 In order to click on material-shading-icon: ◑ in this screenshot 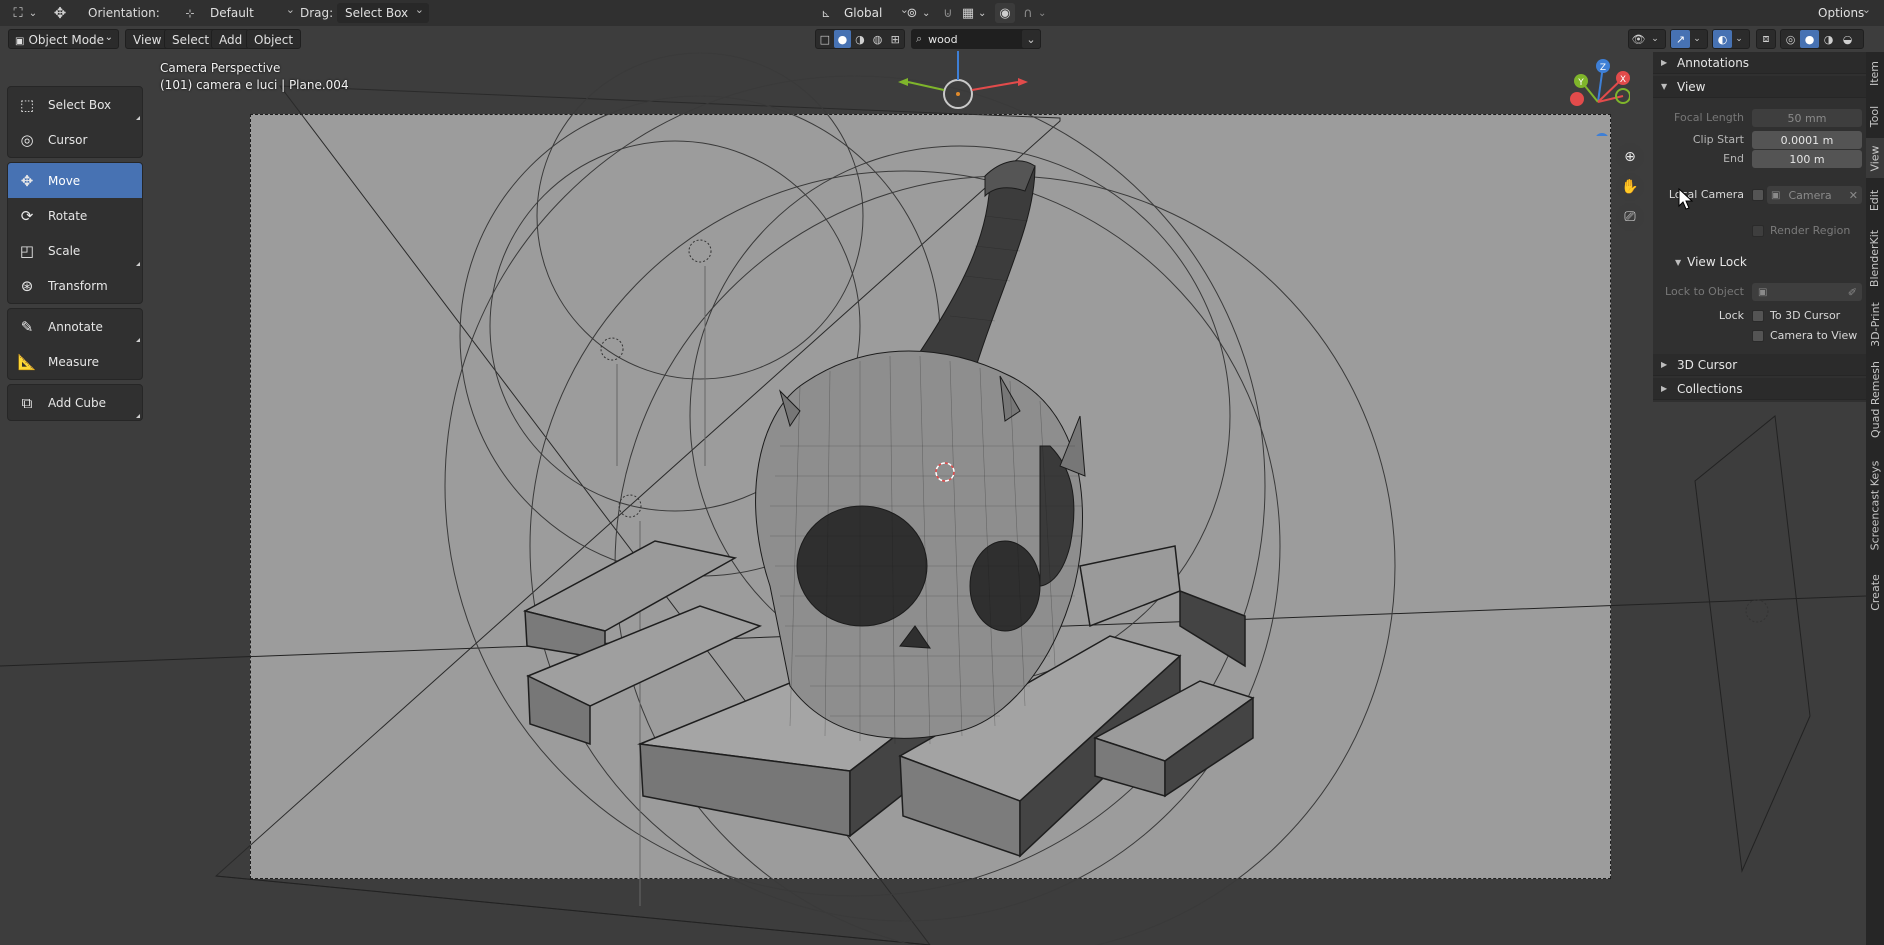, I will do `click(860, 39)`.